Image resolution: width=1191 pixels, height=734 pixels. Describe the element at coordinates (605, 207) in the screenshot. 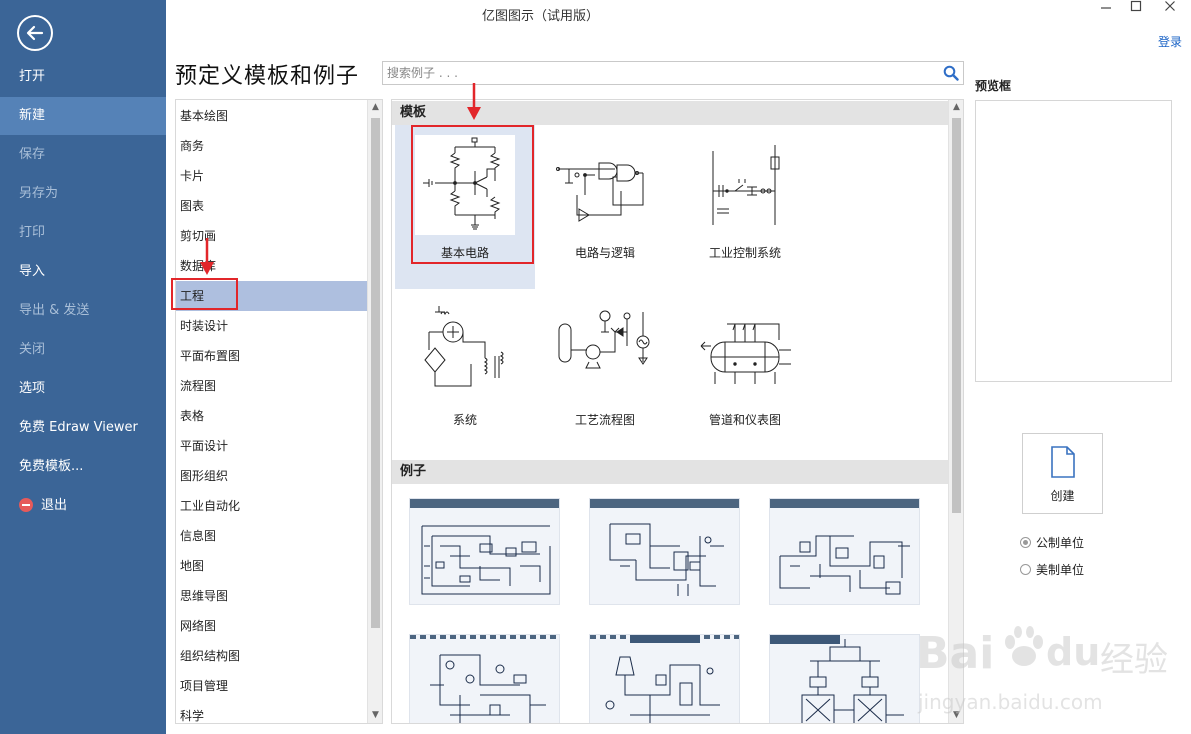

I see `template-circuit-logic: 电路与逻辑` at that location.